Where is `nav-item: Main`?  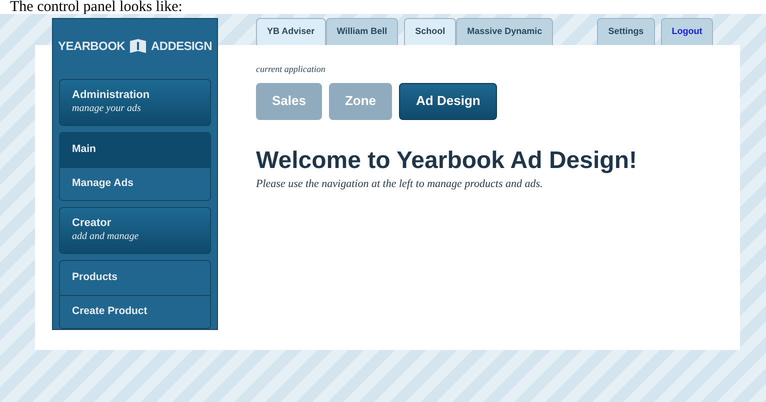 nav-item: Main is located at coordinates (135, 150).